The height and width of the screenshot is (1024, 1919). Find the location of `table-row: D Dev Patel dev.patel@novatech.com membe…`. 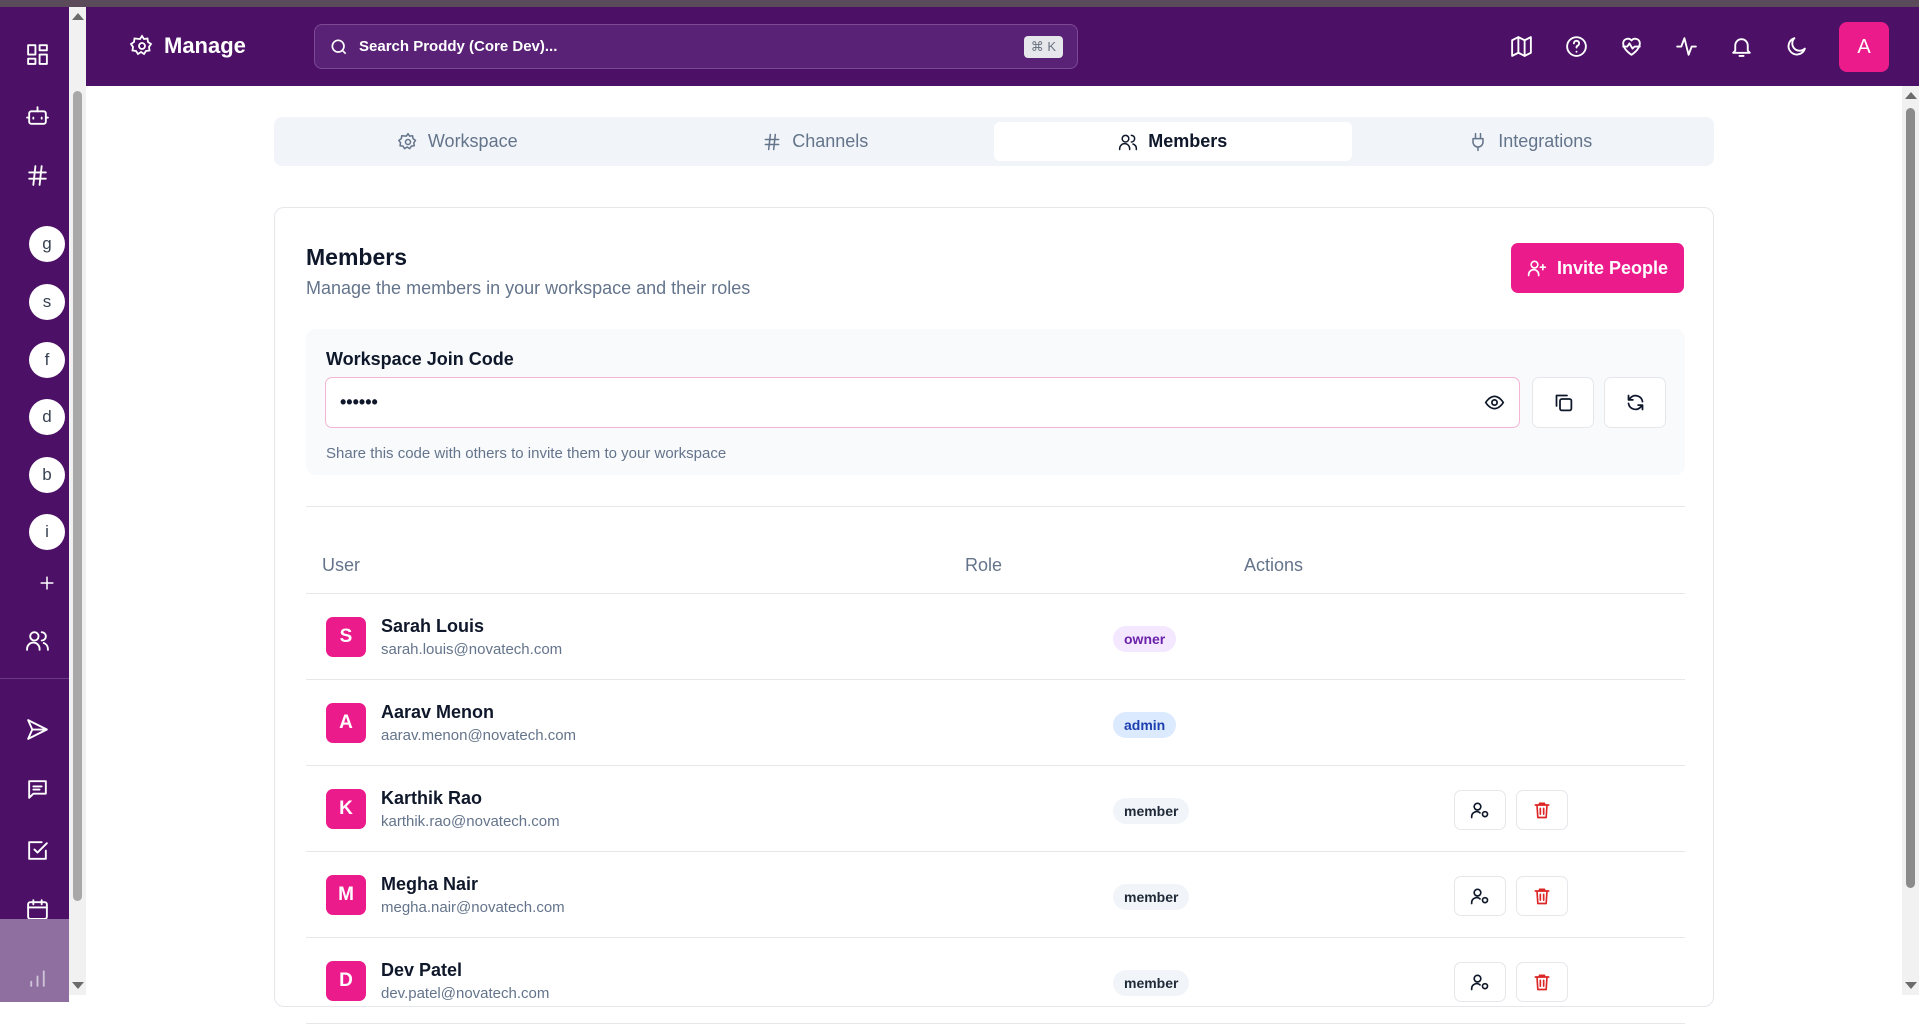

table-row: D Dev Patel dev.patel@novatech.com membe… is located at coordinates (995, 981).